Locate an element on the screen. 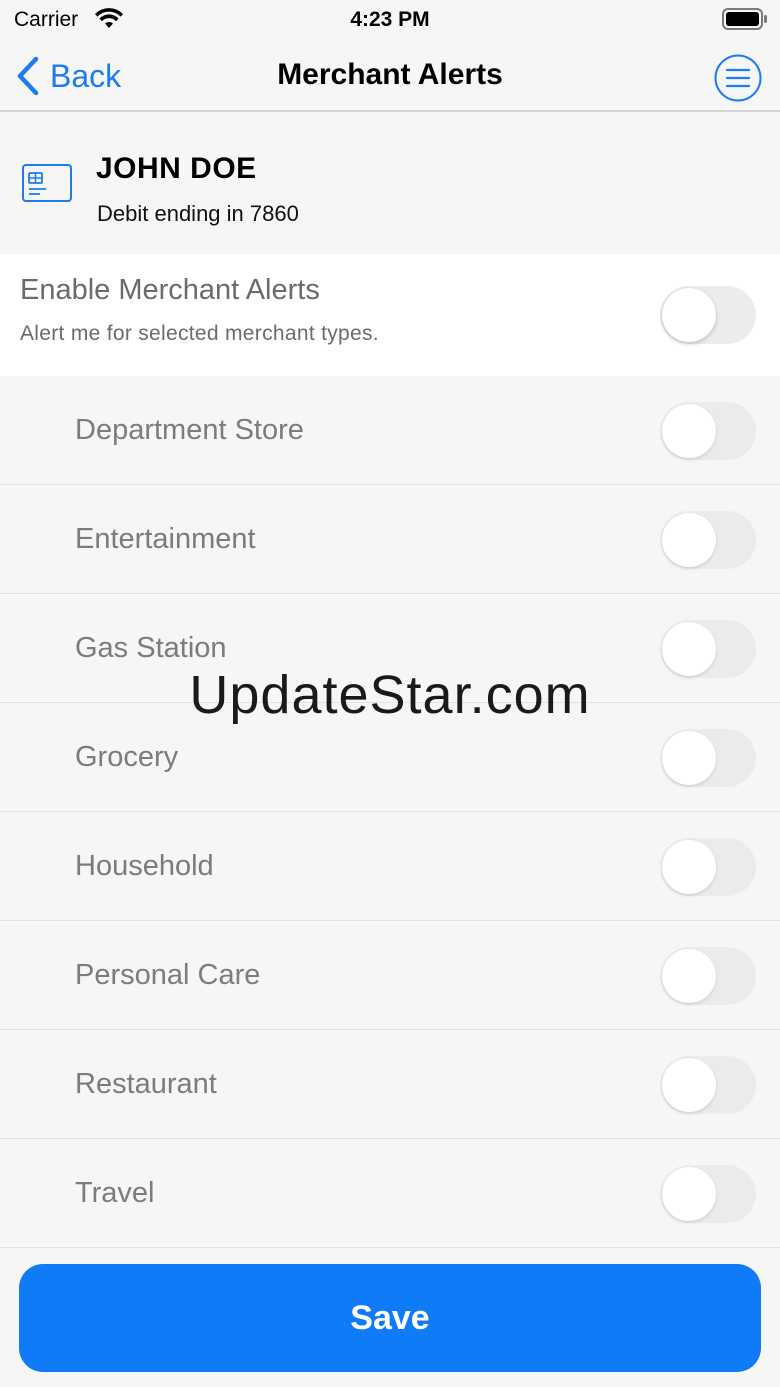  account-holder-name: JOHN DOE is located at coordinates (176, 168).